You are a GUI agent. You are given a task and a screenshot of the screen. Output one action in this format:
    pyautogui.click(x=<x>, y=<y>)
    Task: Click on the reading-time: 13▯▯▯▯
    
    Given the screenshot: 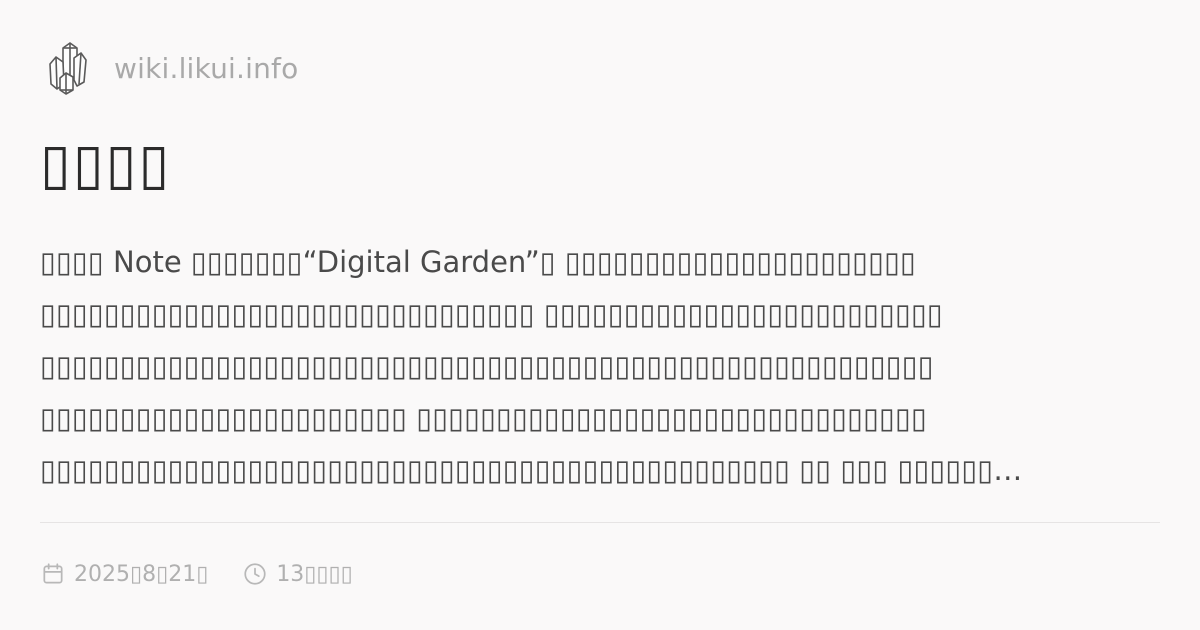 What is the action you would take?
    pyautogui.click(x=297, y=574)
    